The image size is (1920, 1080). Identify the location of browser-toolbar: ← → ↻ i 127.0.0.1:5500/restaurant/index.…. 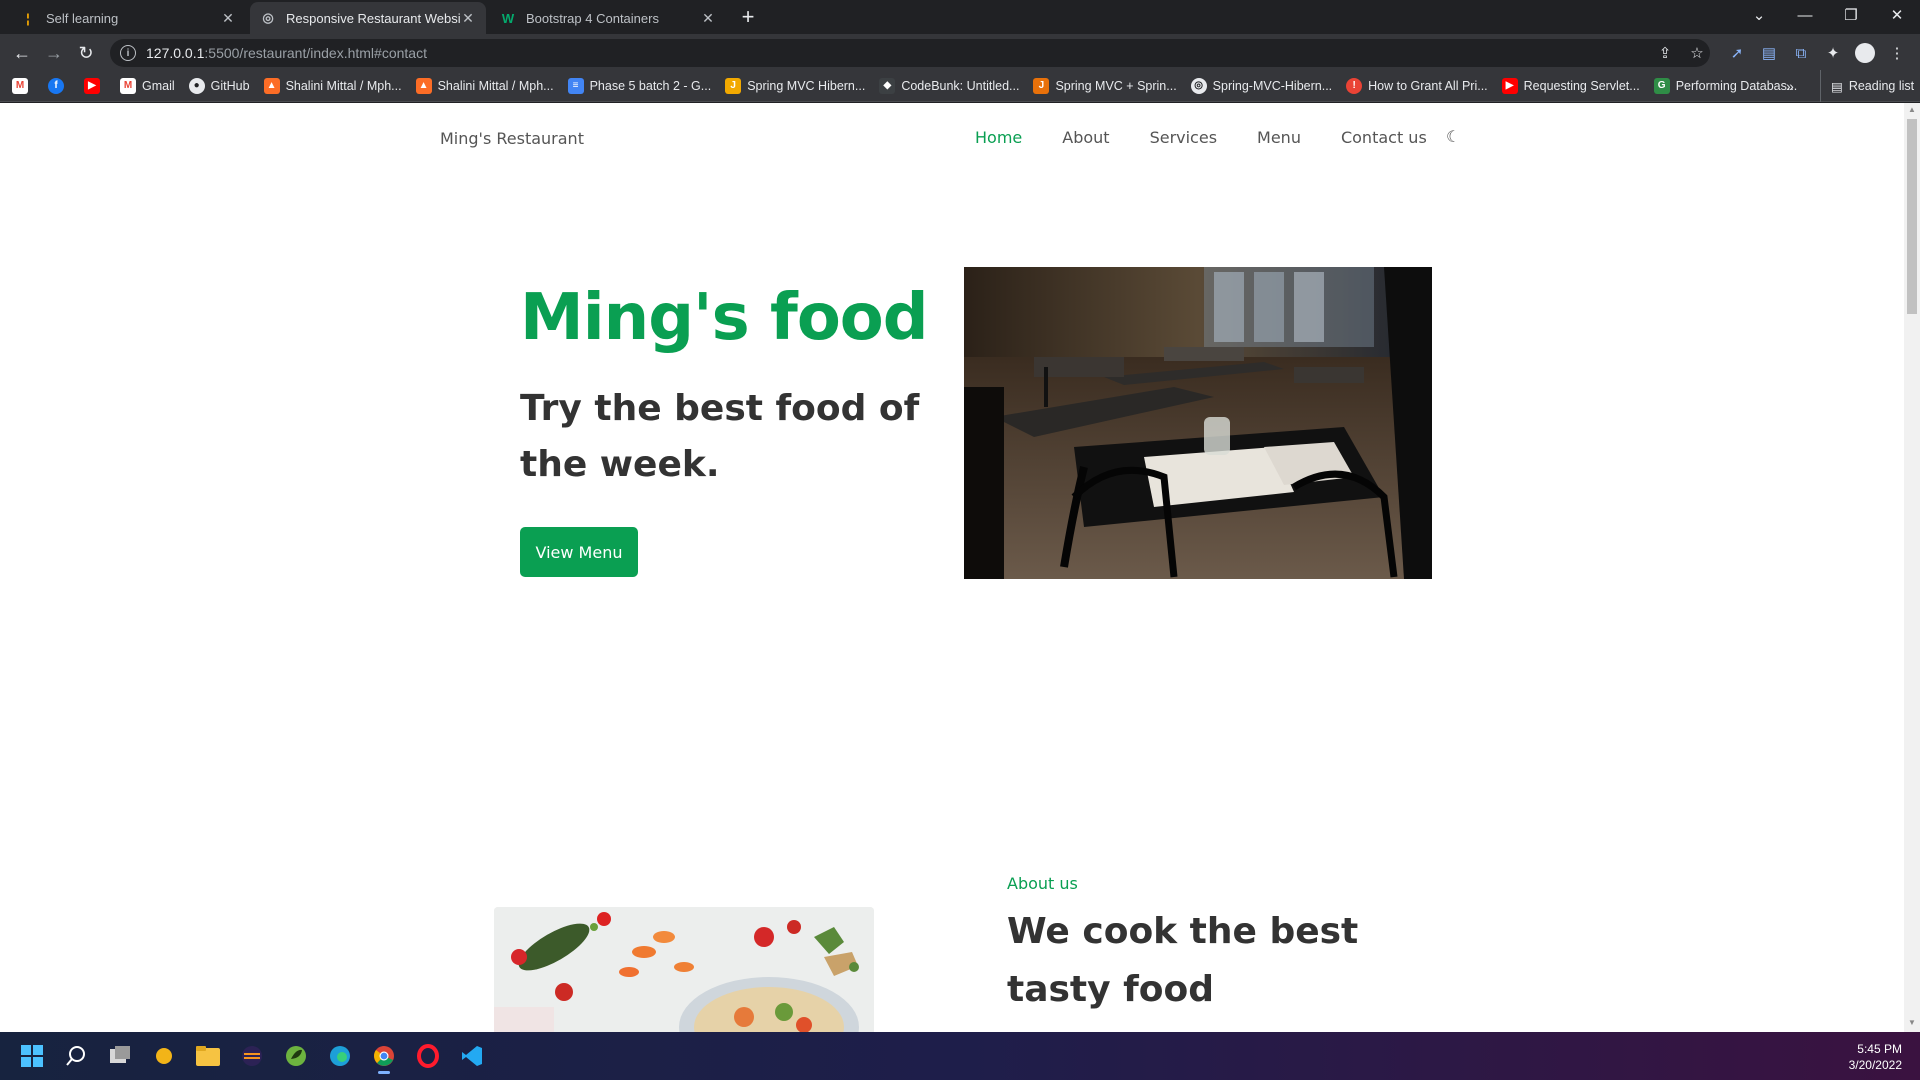
(960, 52).